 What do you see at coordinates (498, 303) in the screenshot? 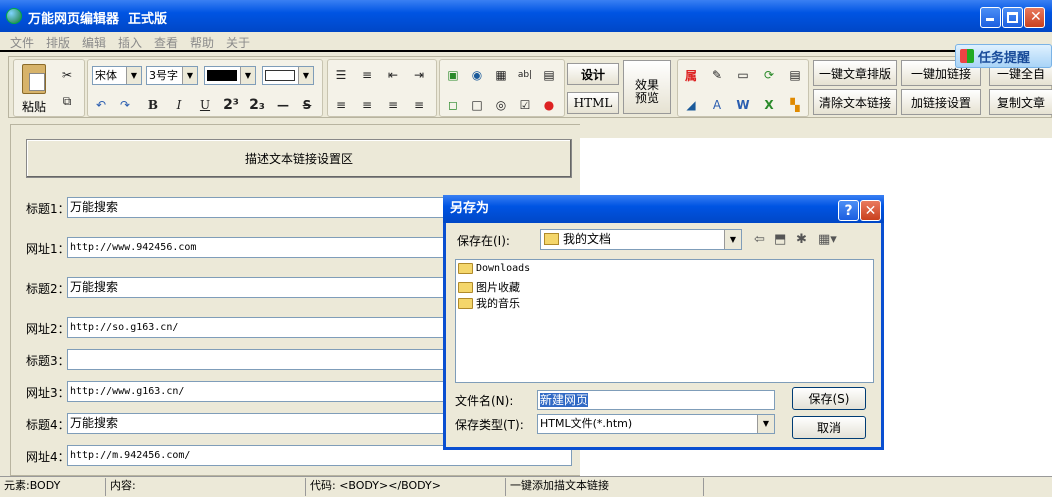
I see `file-name: 我的音乐` at bounding box center [498, 303].